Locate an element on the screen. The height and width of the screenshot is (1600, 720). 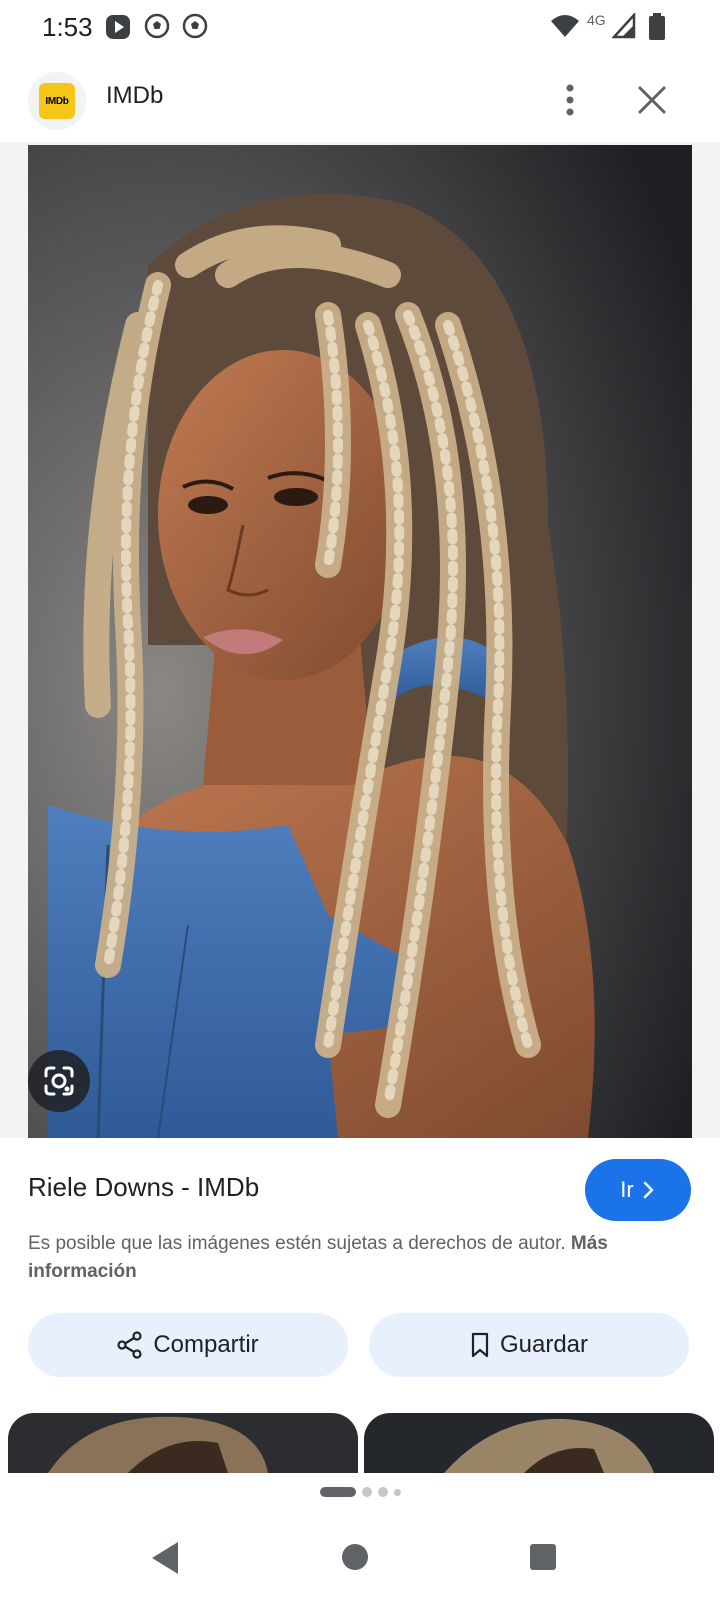
site-name: IMDb is located at coordinates (134, 96).